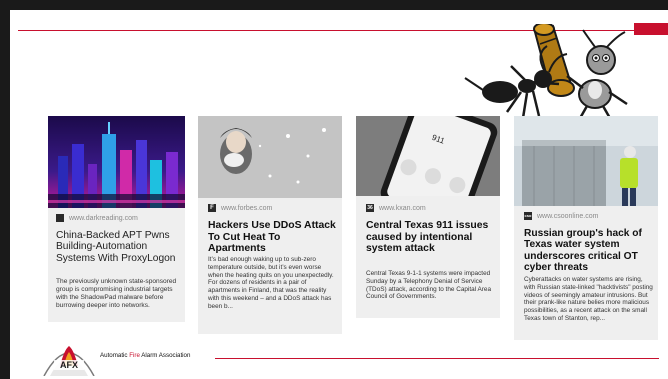 The width and height of the screenshot is (668, 379). What do you see at coordinates (334, 5) in the screenshot?
I see `top-bar` at bounding box center [334, 5].